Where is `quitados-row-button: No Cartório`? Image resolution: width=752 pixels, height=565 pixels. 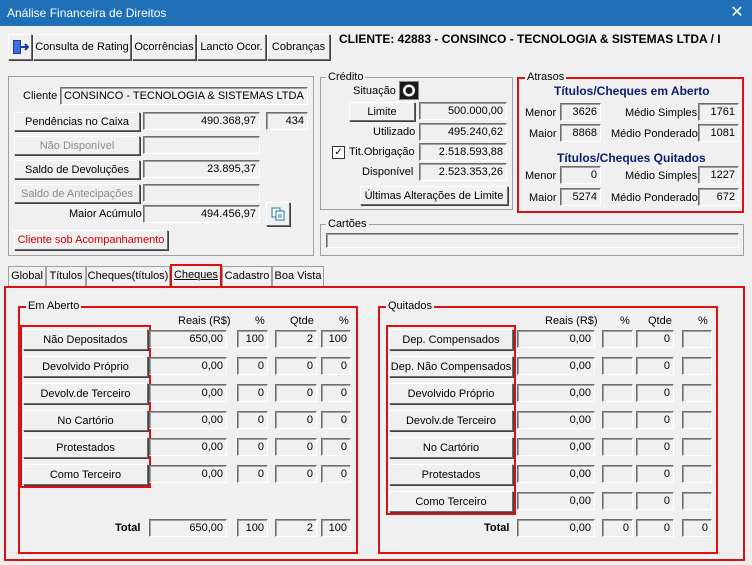
quitados-row-button: No Cartório is located at coordinates (451, 447).